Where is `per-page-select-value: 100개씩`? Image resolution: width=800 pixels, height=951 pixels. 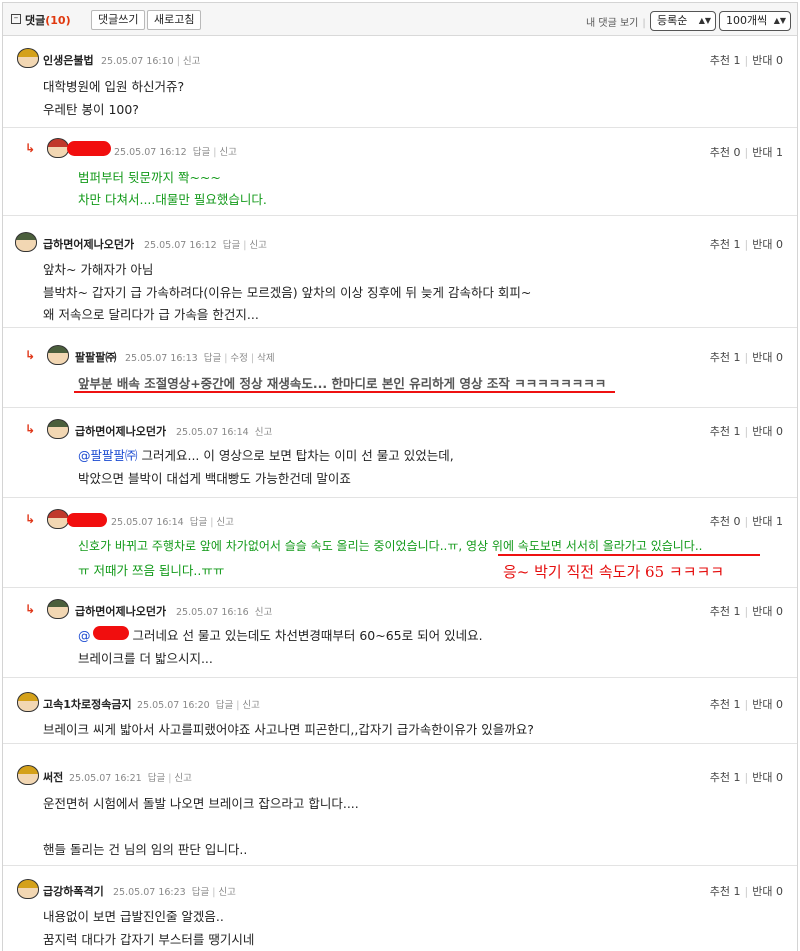 per-page-select-value: 100개씩 is located at coordinates (747, 20).